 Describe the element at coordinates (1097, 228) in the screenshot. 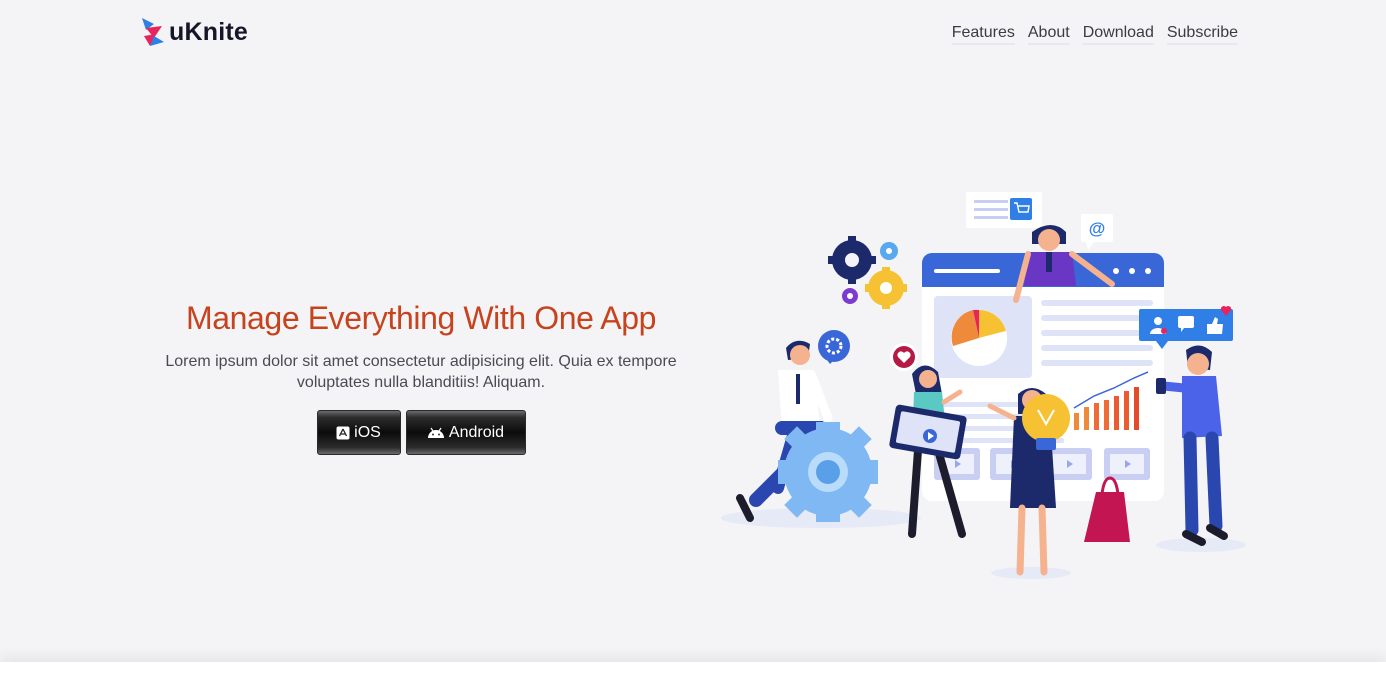

I see `email-symbol: @` at that location.